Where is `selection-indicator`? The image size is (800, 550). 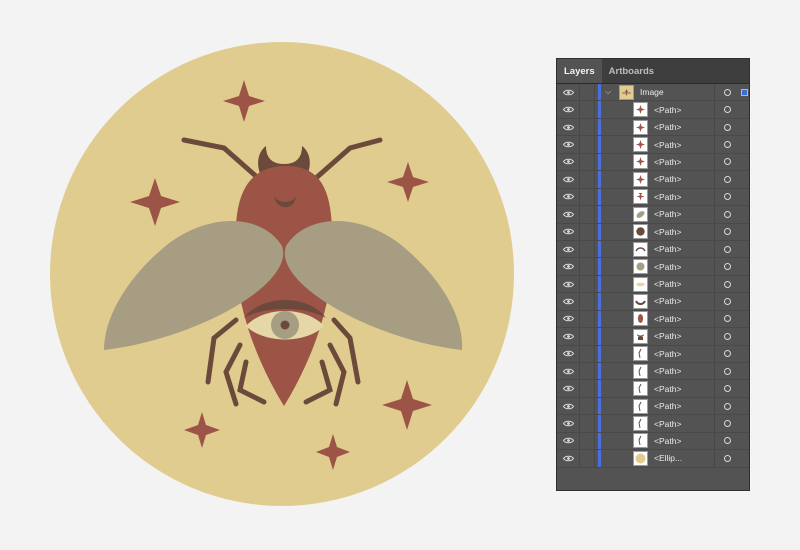 selection-indicator is located at coordinates (744, 92).